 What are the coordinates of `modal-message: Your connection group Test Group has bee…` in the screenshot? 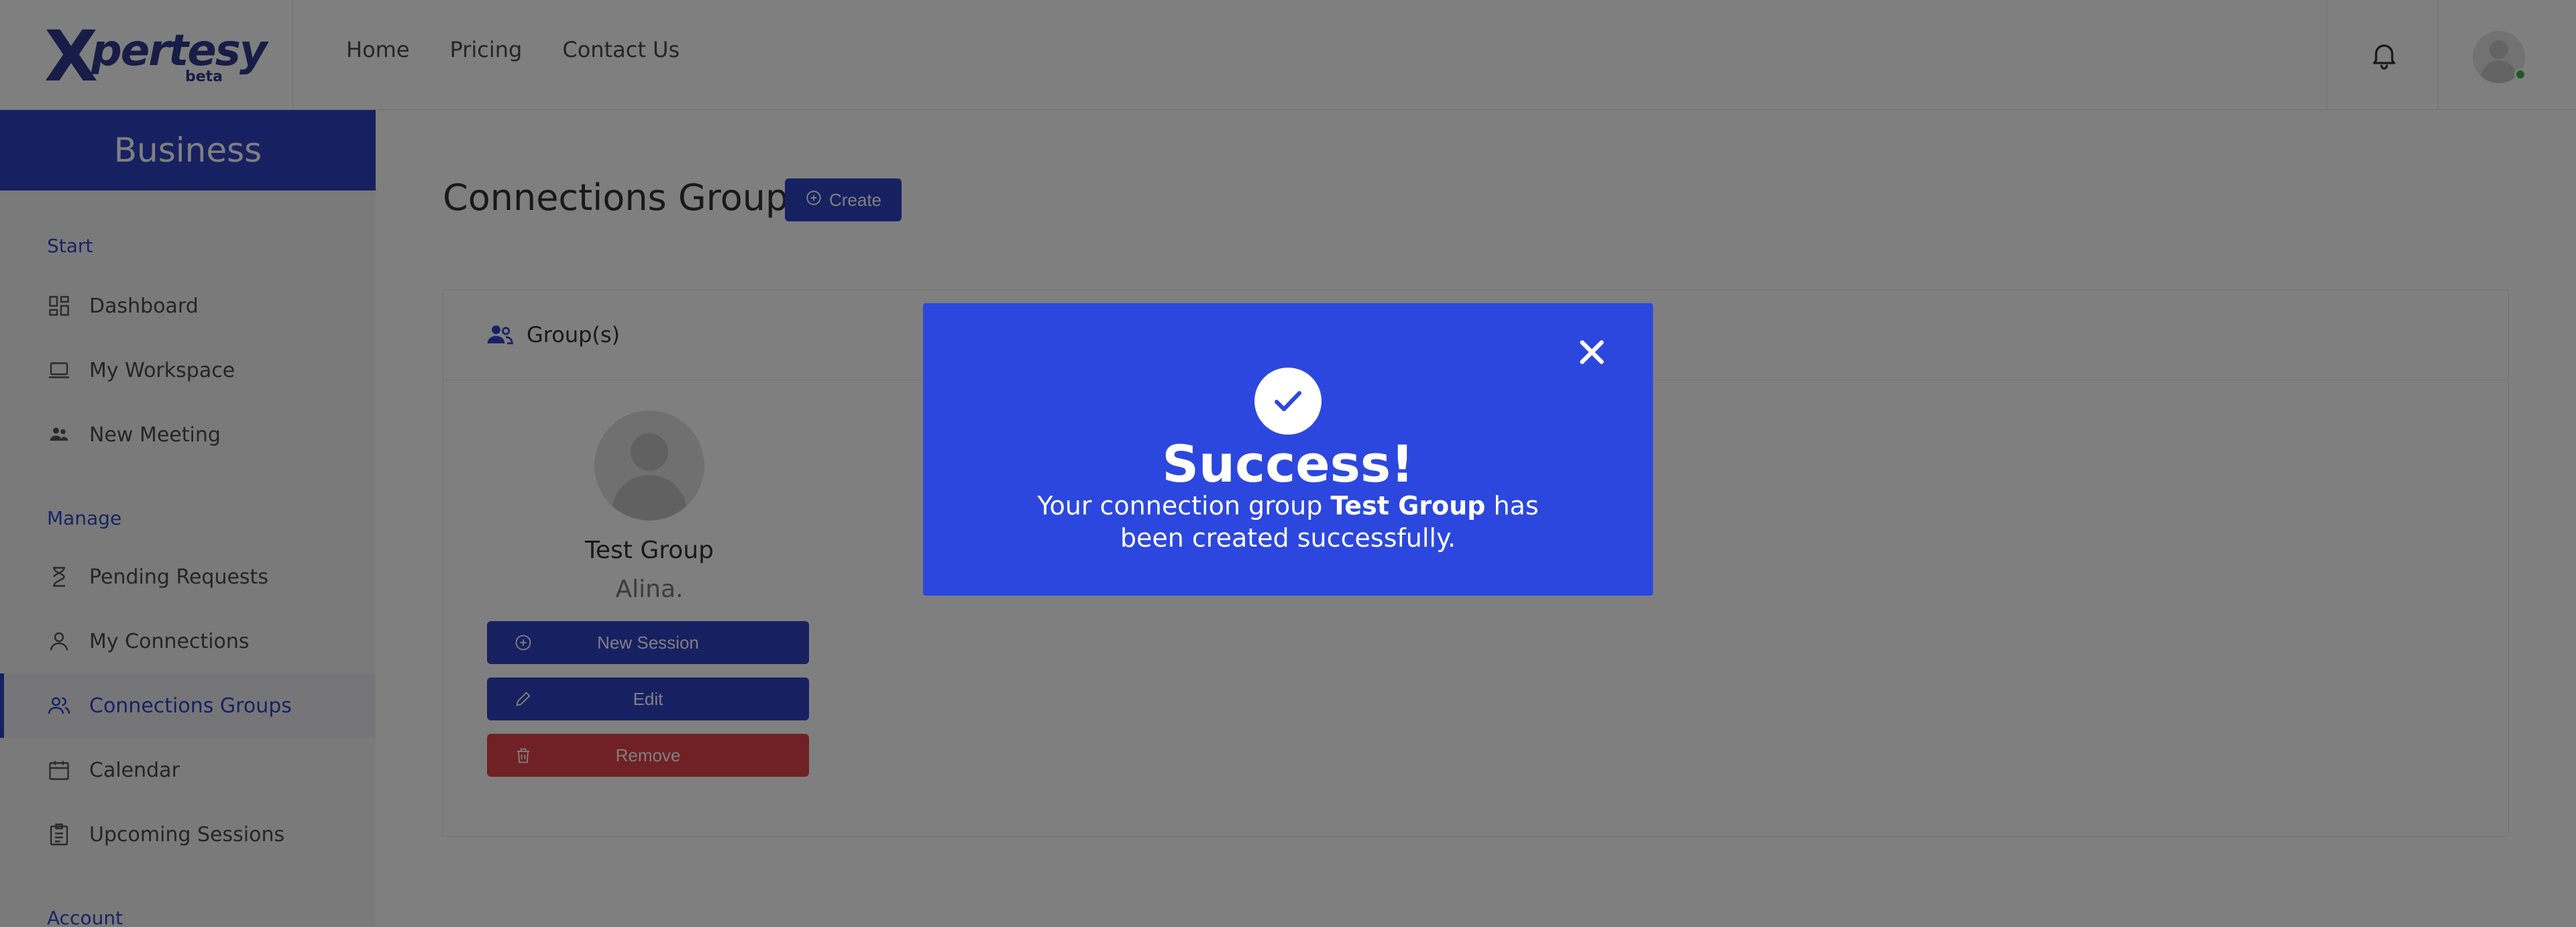 It's located at (1288, 522).